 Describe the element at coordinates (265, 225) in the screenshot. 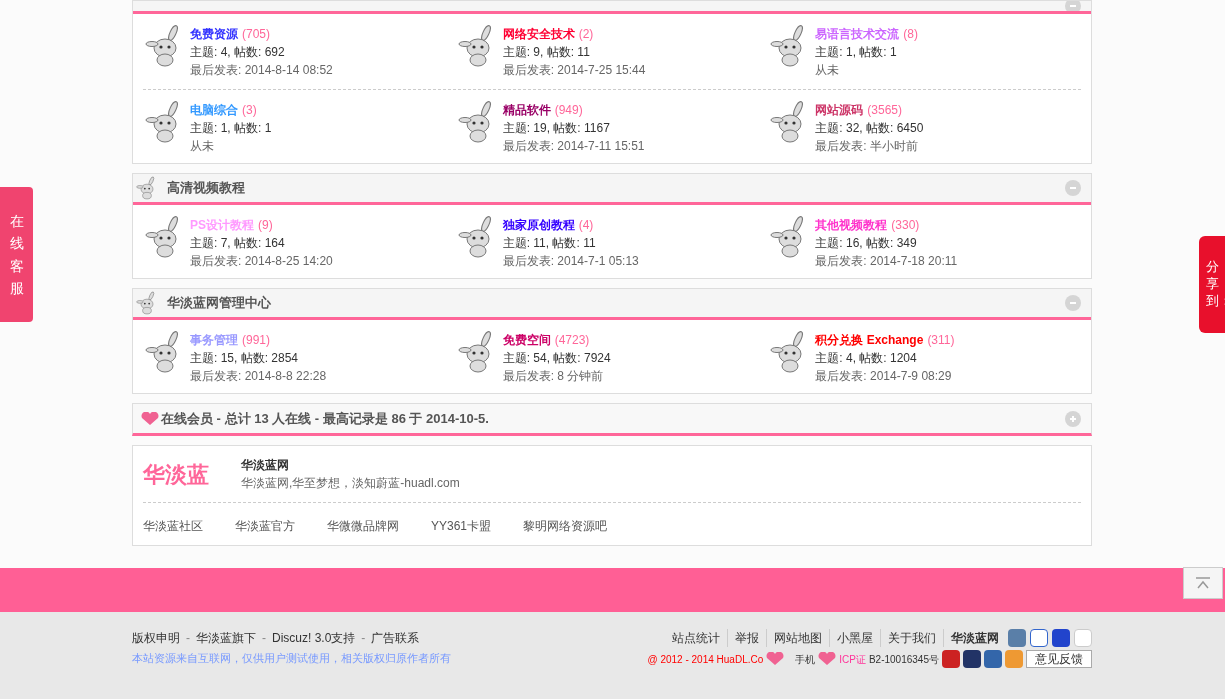

I see `post-count: (9)` at that location.